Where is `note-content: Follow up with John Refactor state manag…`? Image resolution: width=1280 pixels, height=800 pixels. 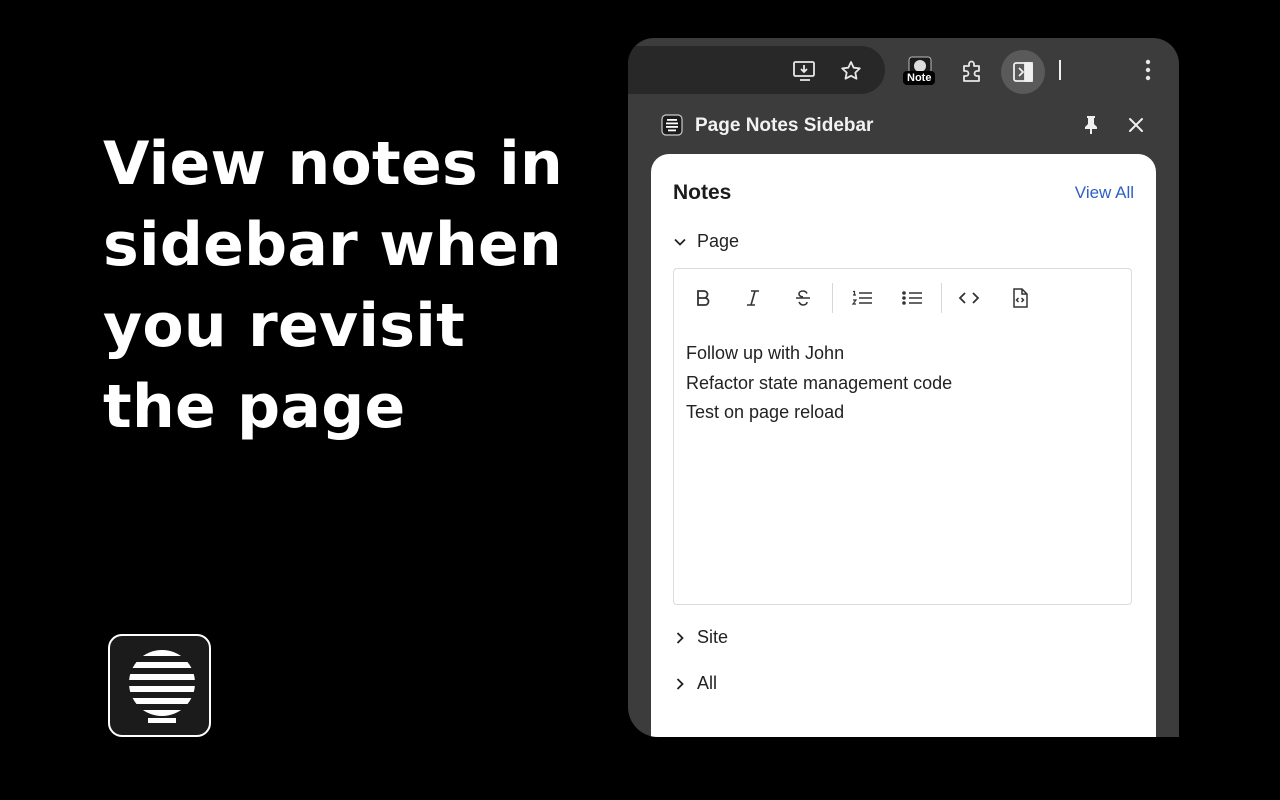
note-content: Follow up with John Refactor state manag… is located at coordinates (819, 383).